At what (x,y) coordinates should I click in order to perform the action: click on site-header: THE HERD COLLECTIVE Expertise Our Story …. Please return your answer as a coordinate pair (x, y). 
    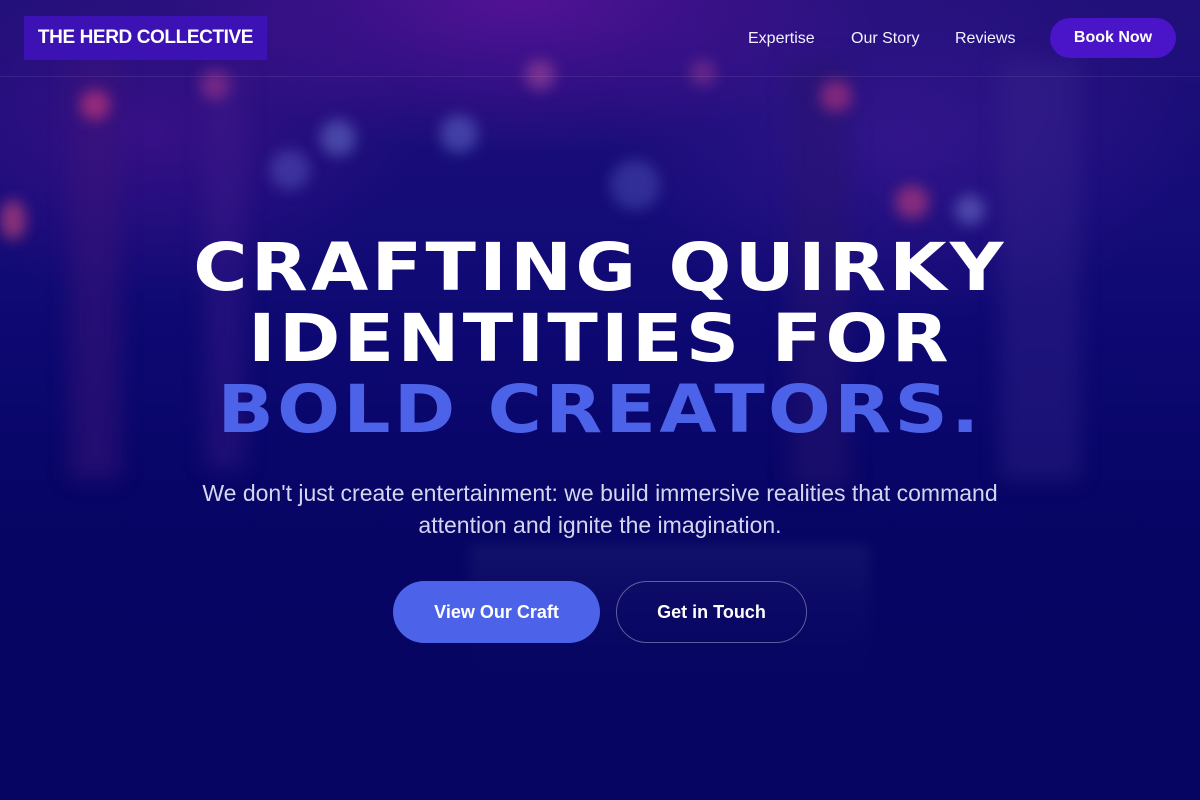
    Looking at the image, I should click on (600, 38).